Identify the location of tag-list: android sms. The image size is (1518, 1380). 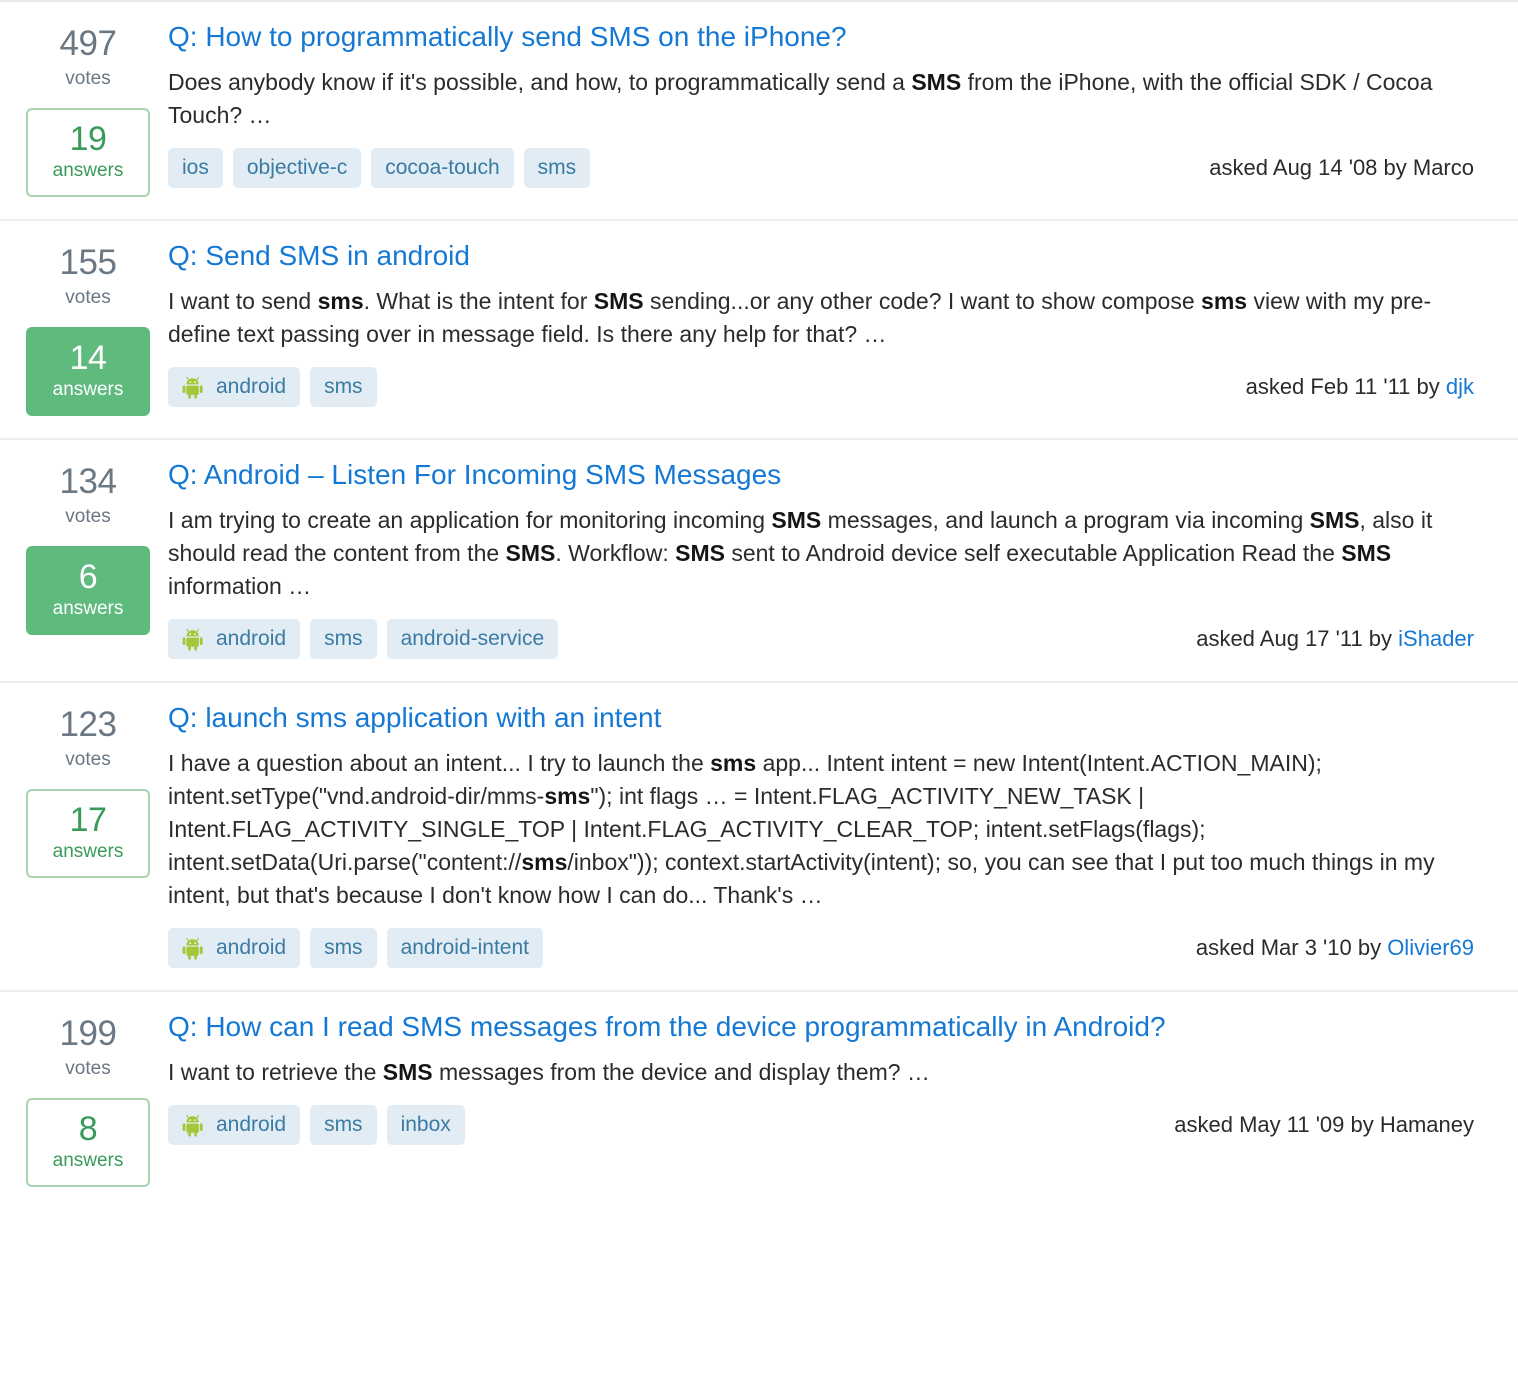
(272, 387).